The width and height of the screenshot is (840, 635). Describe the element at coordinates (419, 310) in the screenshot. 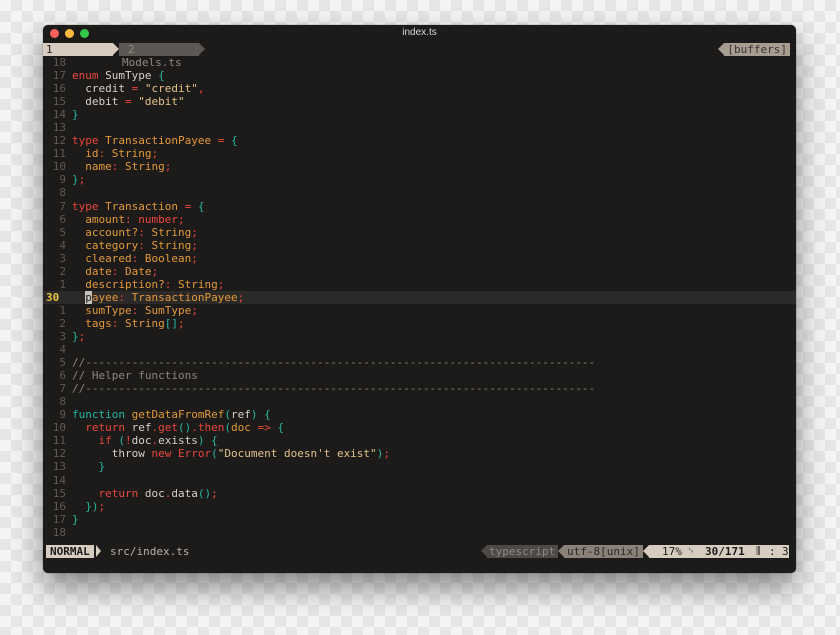

I see `code-line: 1 sumType: SumType;` at that location.